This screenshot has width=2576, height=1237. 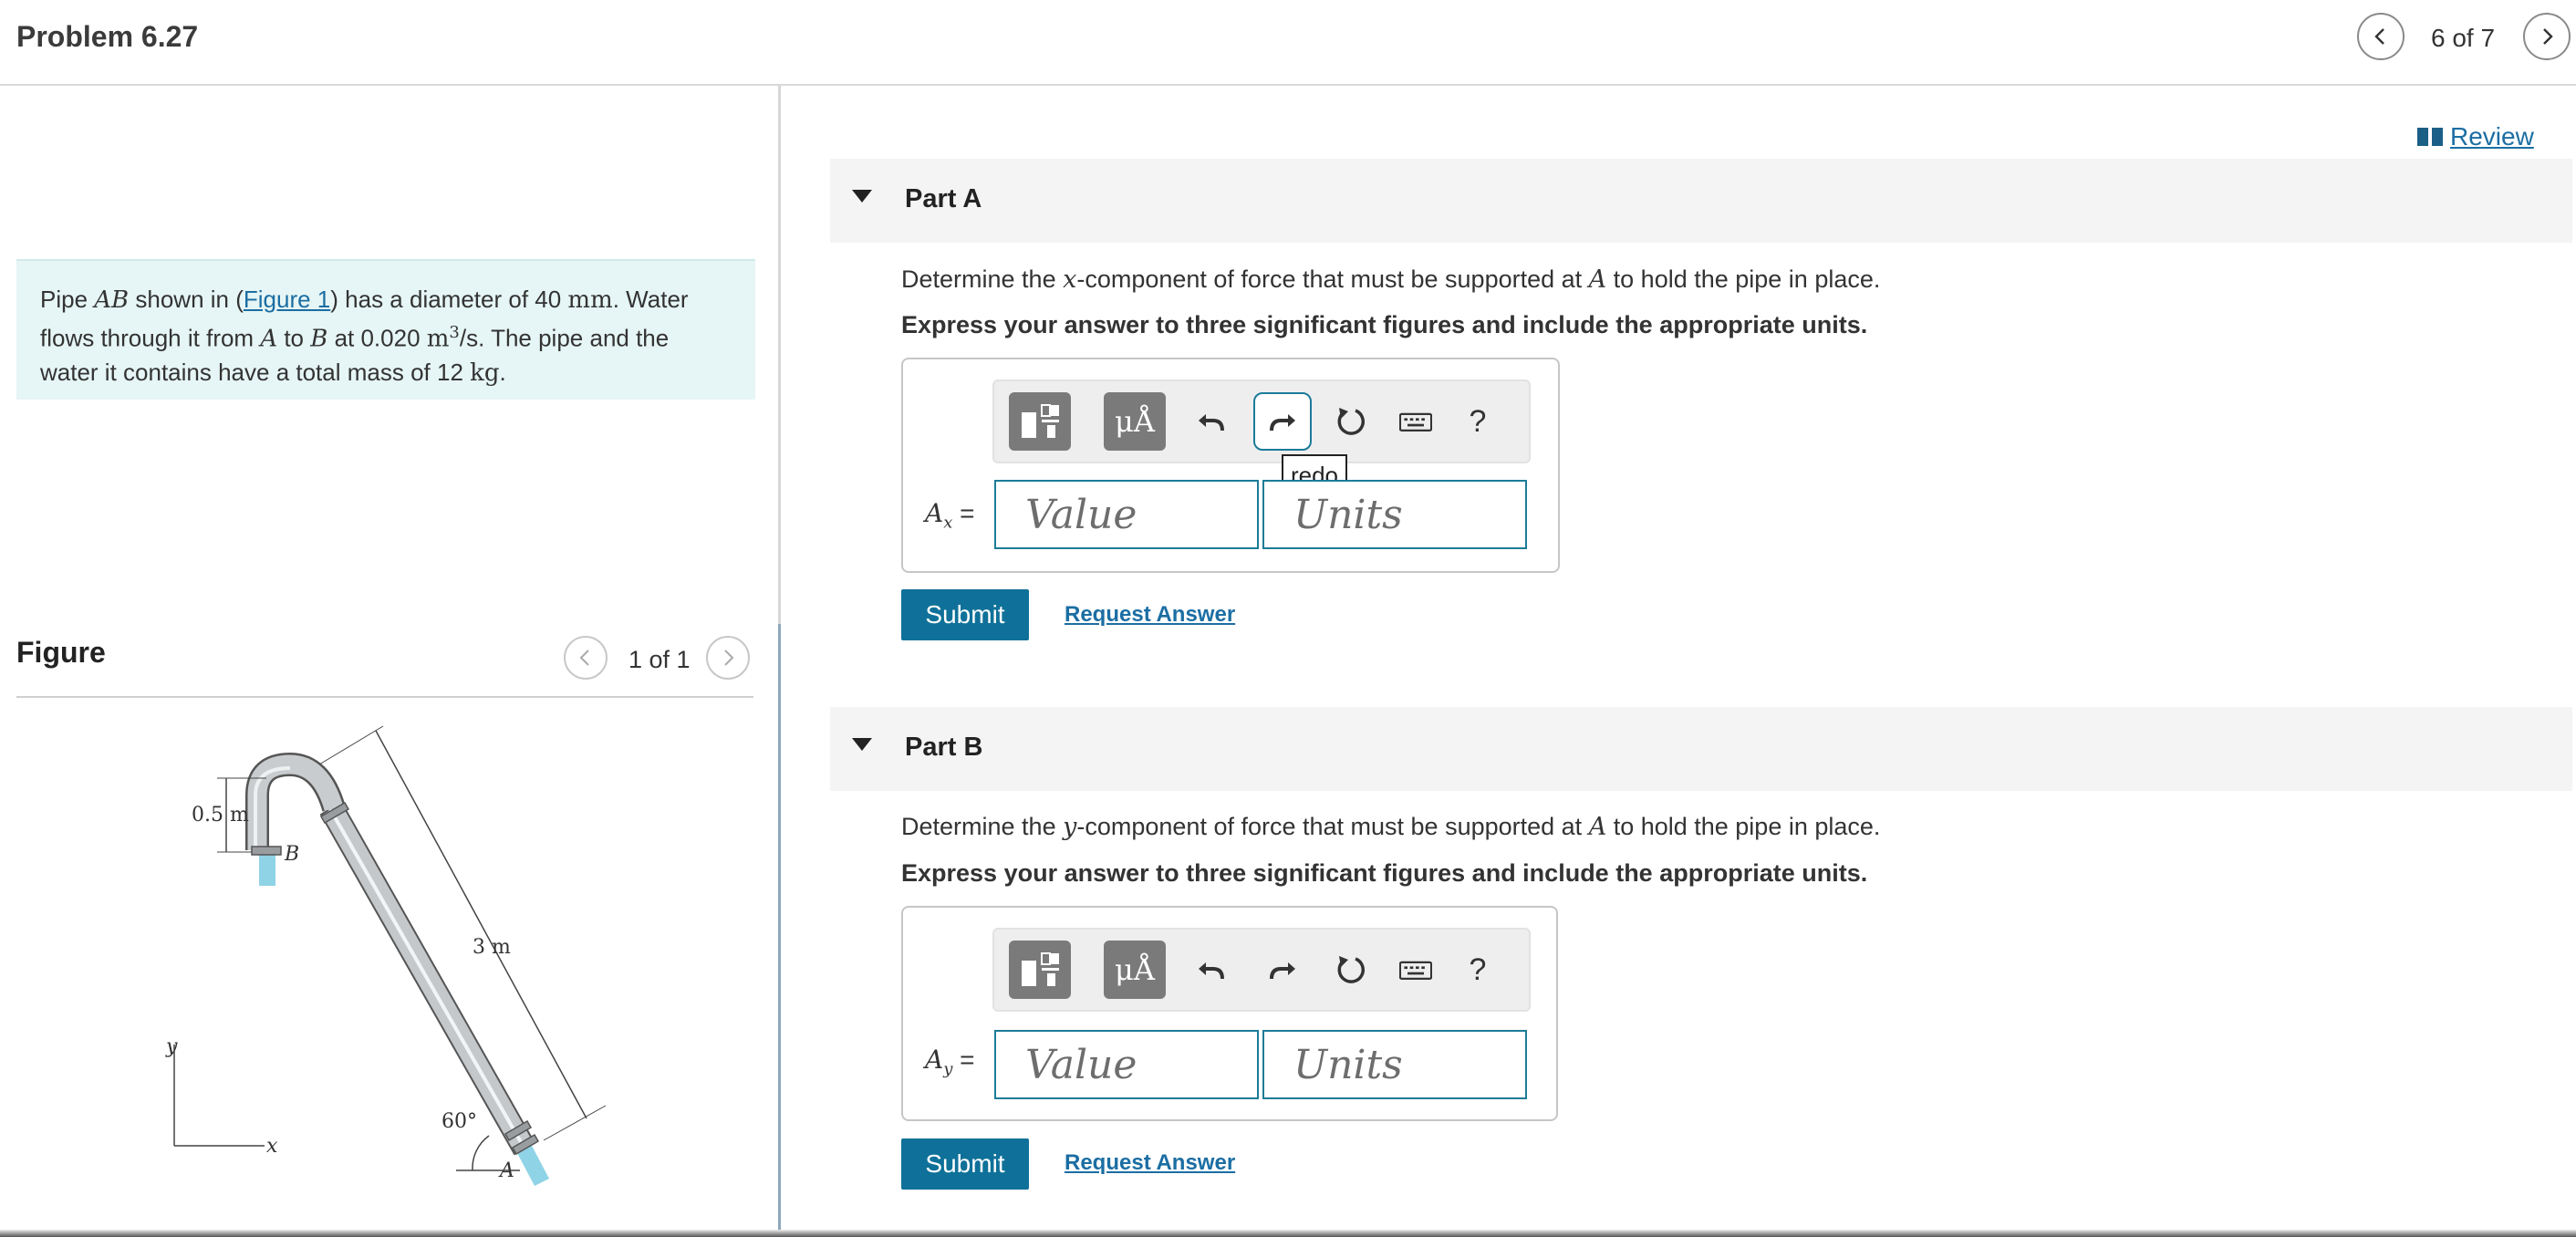 What do you see at coordinates (502, 372) in the screenshot?
I see `intro-text: .` at bounding box center [502, 372].